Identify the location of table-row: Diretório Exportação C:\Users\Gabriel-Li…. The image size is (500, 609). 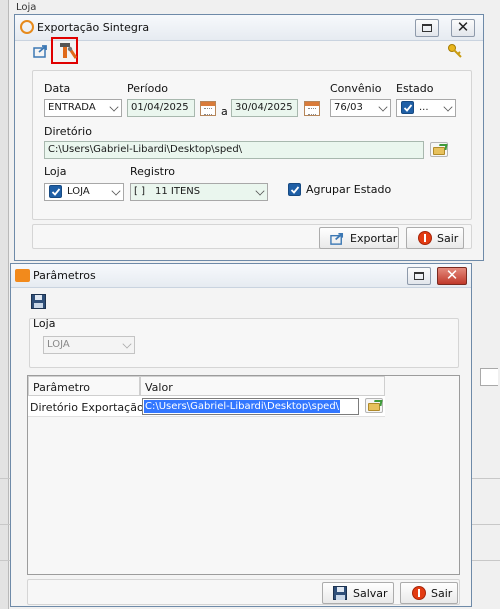
(206, 406).